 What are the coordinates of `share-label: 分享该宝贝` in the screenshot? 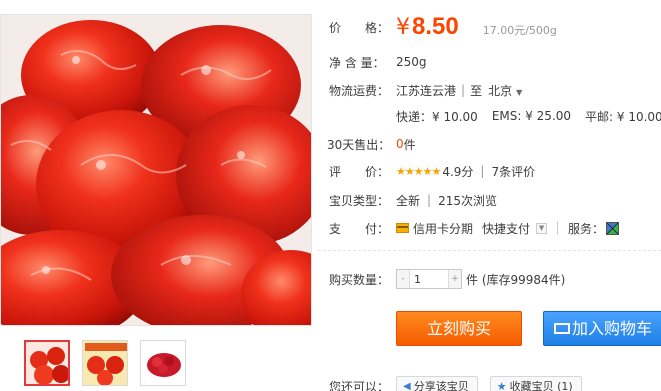 It's located at (441, 385).